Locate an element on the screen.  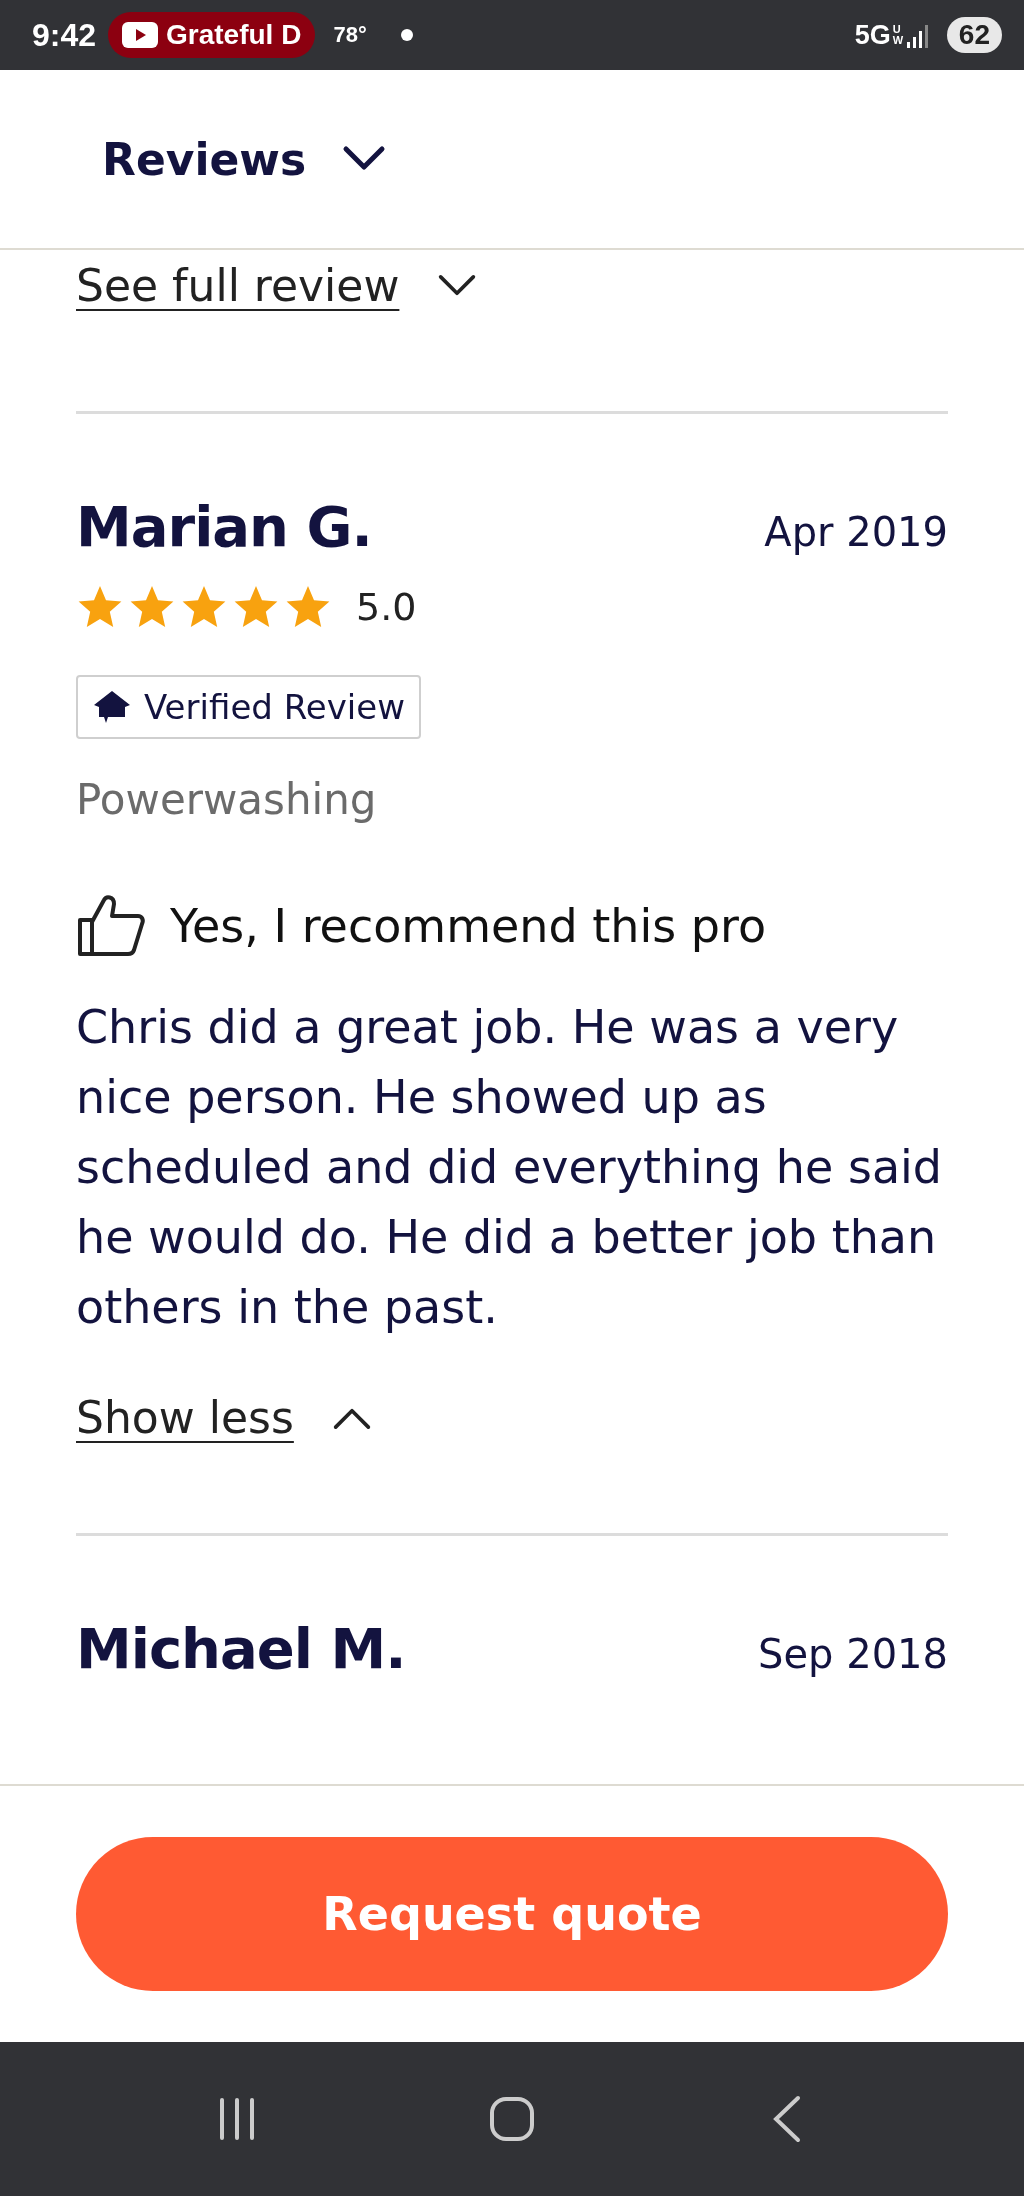
show-less-link: Show less is located at coordinates (185, 1417).